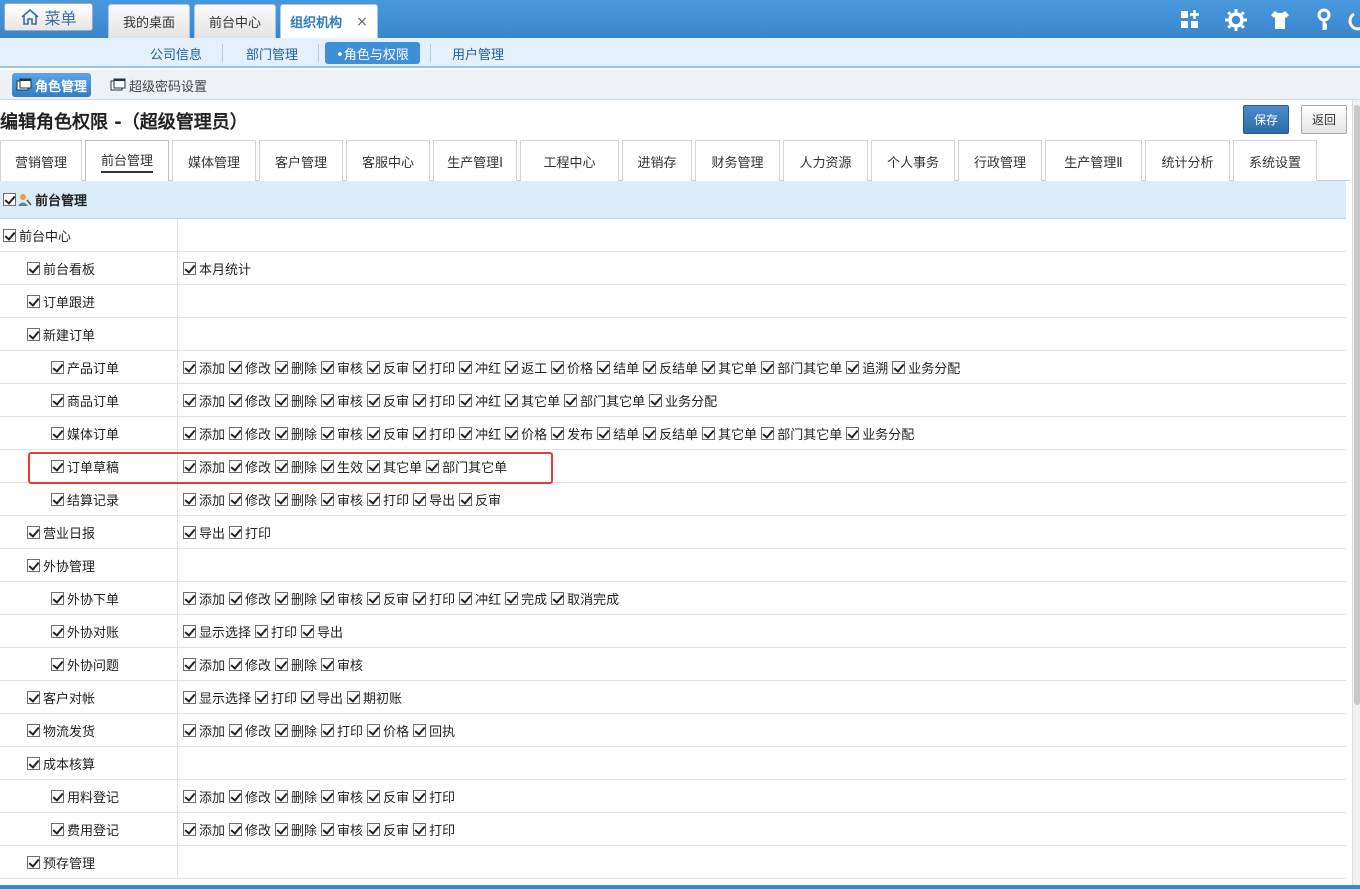 The width and height of the screenshot is (1360, 889). I want to click on row-label: 外协问题, so click(85, 664).